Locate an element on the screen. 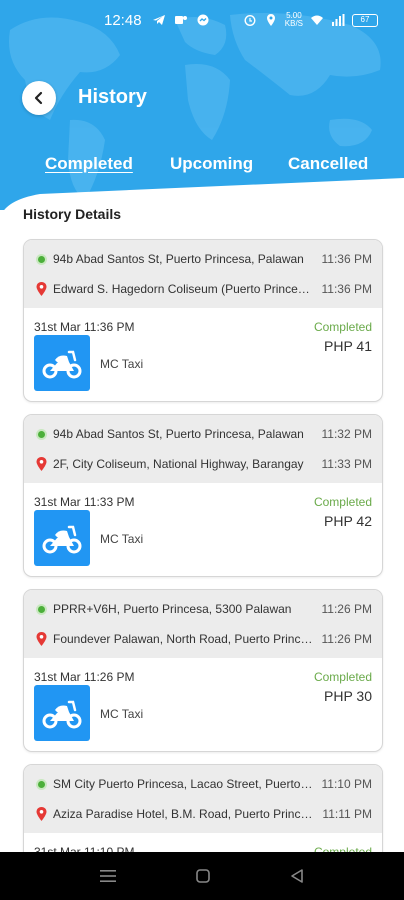  location-icon is located at coordinates (270, 20).